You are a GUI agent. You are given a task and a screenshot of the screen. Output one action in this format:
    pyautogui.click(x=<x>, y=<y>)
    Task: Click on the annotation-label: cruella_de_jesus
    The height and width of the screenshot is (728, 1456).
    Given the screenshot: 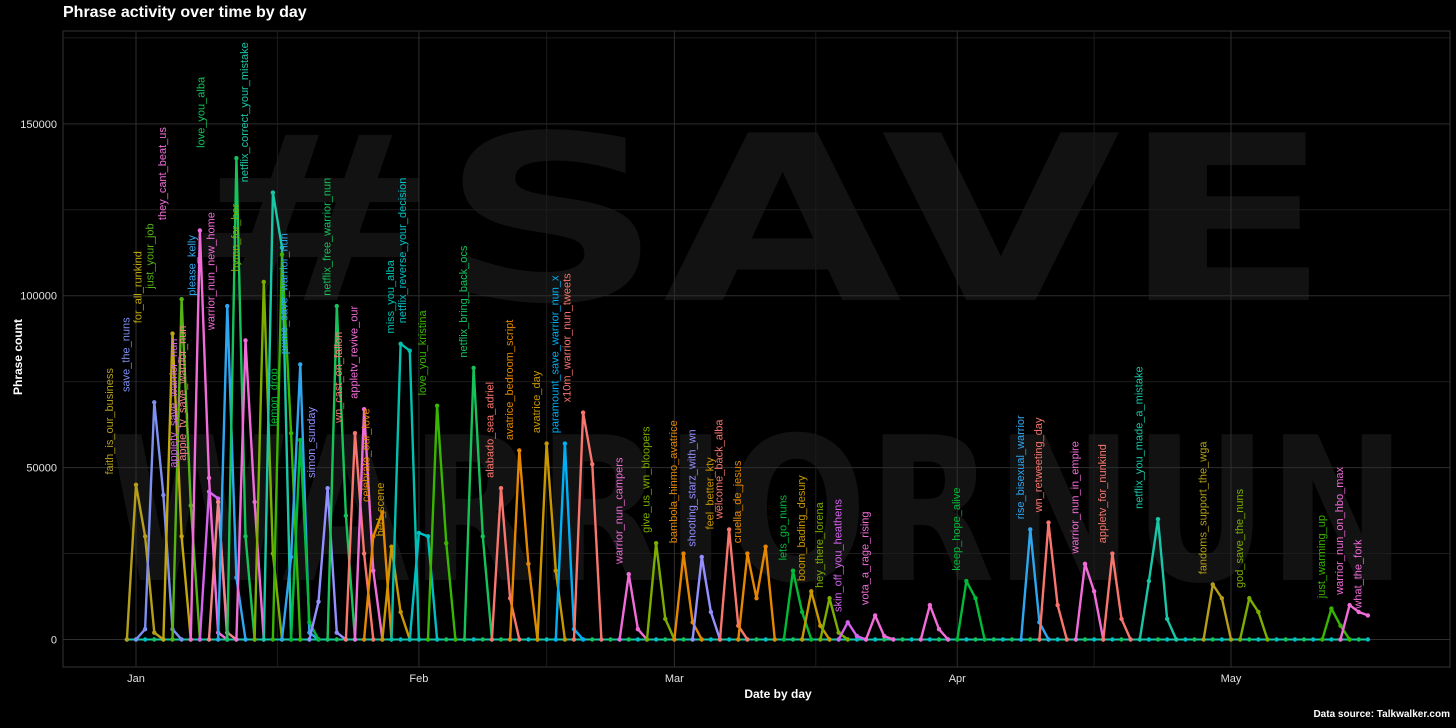 What is the action you would take?
    pyautogui.click(x=738, y=501)
    